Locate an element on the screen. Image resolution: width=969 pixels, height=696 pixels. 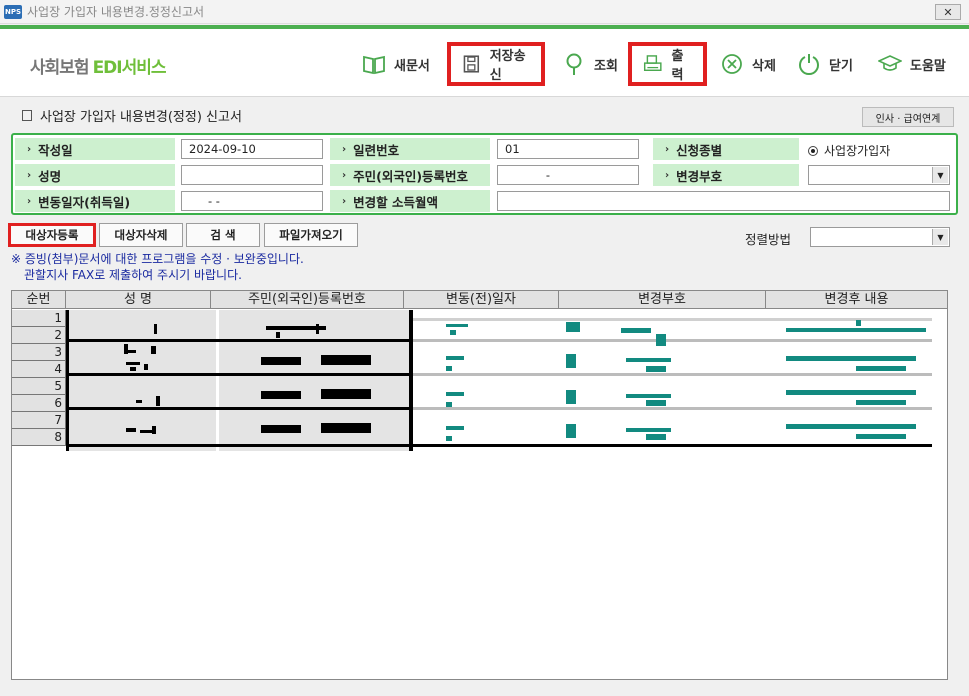
col-header-after-content: 변경후 내용 is located at coordinates (856, 299).